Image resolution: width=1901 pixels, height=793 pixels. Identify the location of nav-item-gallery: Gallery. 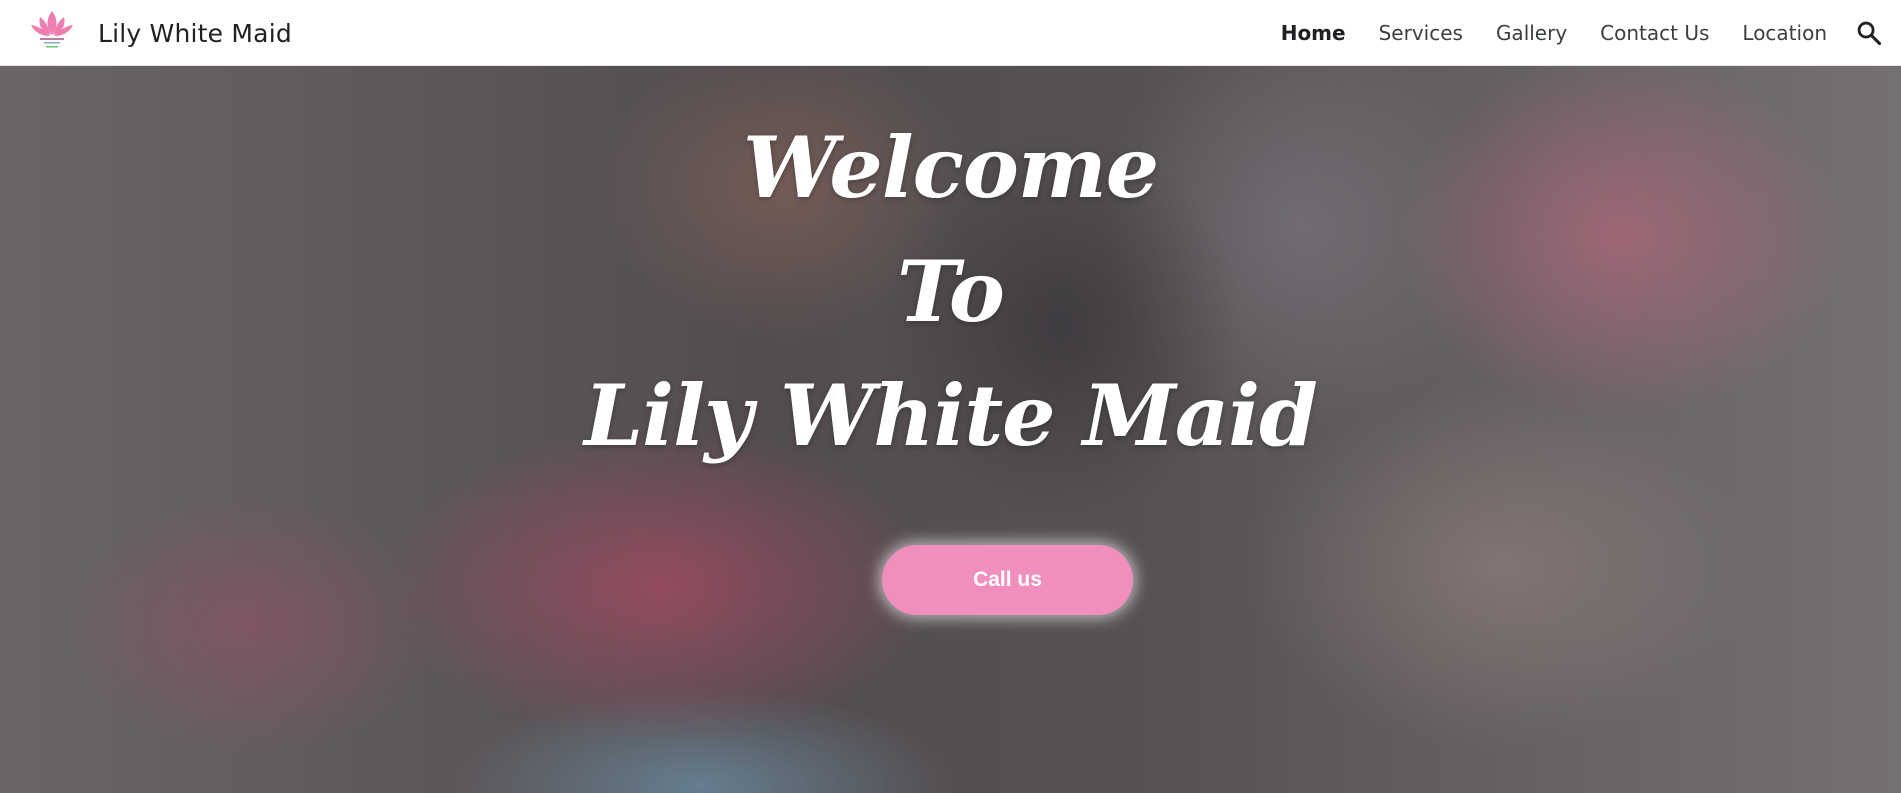
(1531, 33).